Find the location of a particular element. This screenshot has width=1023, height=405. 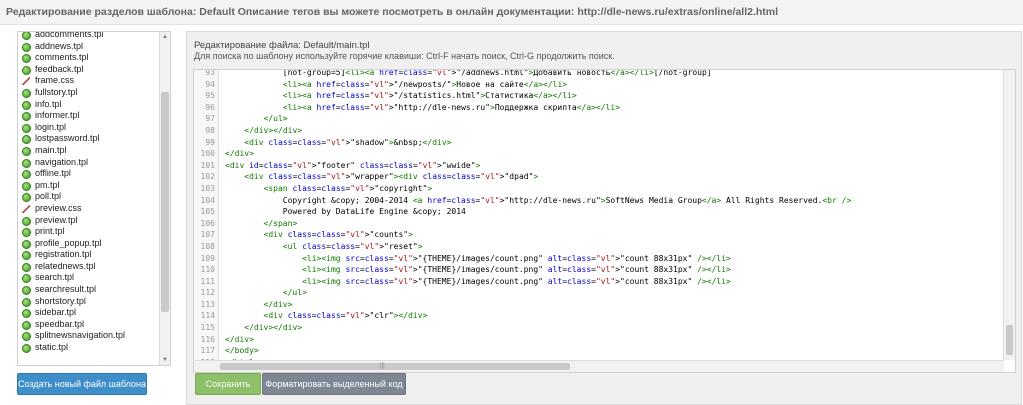

scroll-down-arrow-icon: ▼ is located at coordinates (165, 360).